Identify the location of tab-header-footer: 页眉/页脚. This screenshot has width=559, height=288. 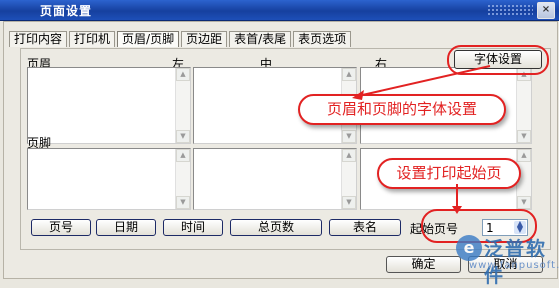
(148, 39).